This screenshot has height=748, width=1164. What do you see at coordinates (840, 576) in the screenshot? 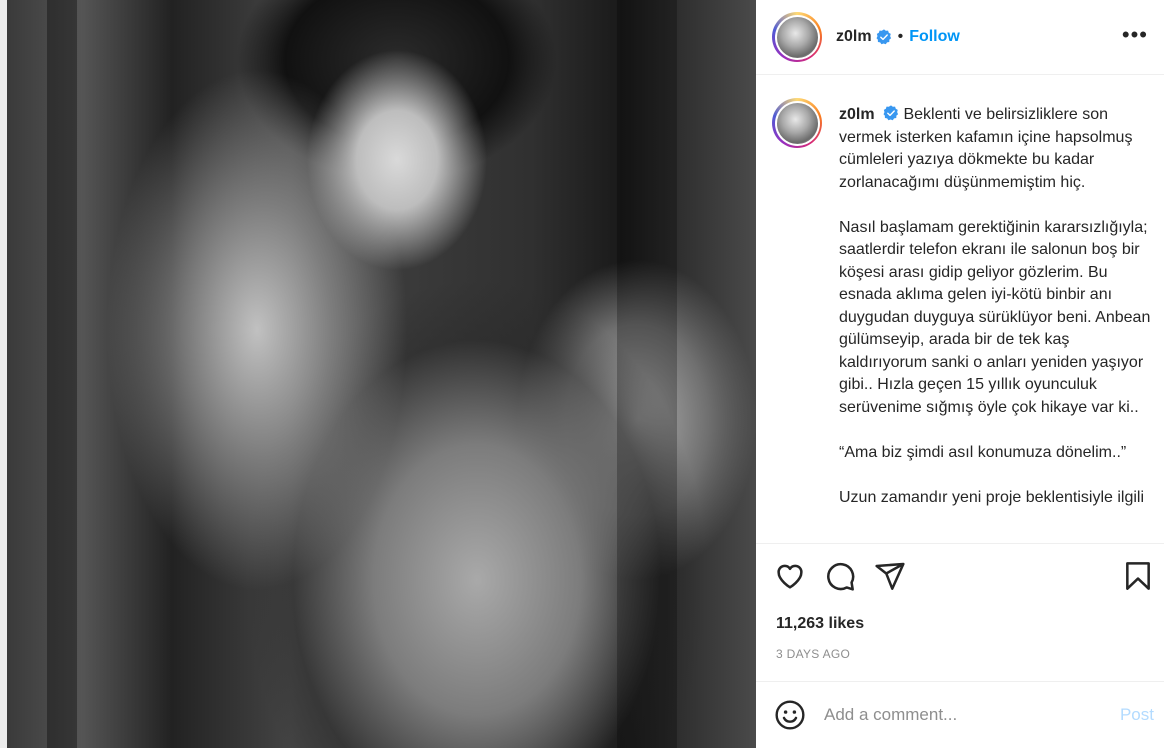
I see `comment-icon` at bounding box center [840, 576].